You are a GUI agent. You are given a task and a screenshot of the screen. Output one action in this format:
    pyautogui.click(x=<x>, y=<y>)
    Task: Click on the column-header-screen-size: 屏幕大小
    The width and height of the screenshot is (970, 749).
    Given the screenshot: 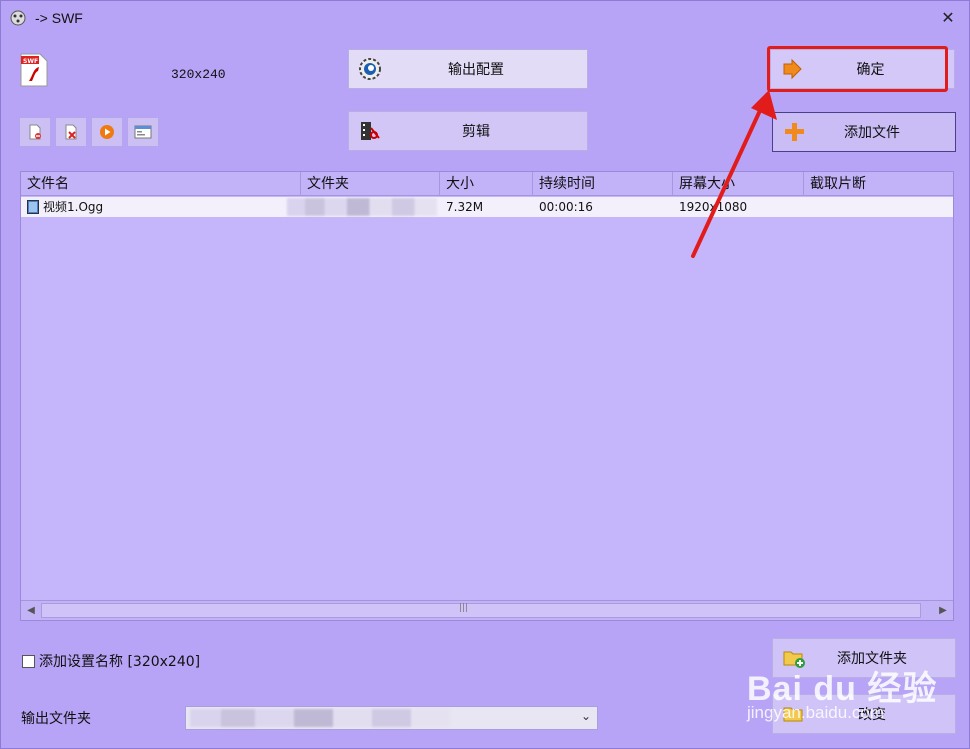 What is the action you would take?
    pyautogui.click(x=738, y=184)
    